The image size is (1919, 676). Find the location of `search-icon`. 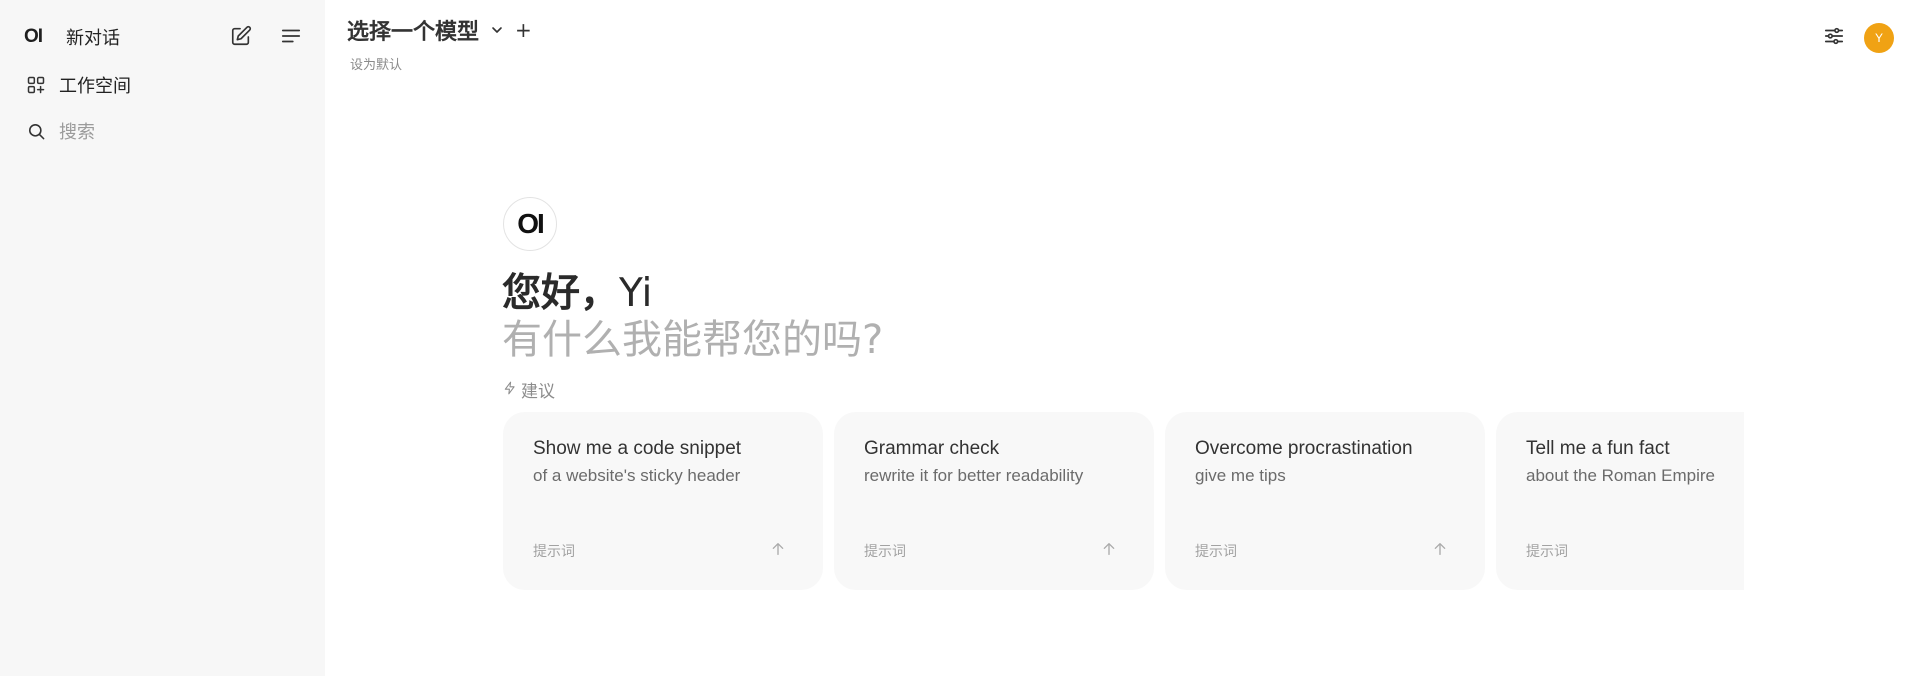

search-icon is located at coordinates (36, 131).